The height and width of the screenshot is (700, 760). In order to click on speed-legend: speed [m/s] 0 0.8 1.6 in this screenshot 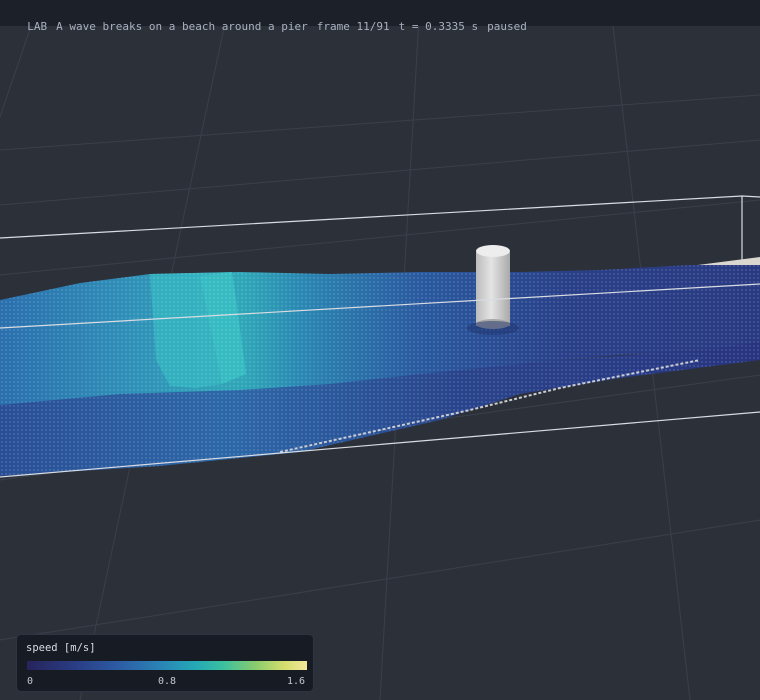, I will do `click(165, 663)`.